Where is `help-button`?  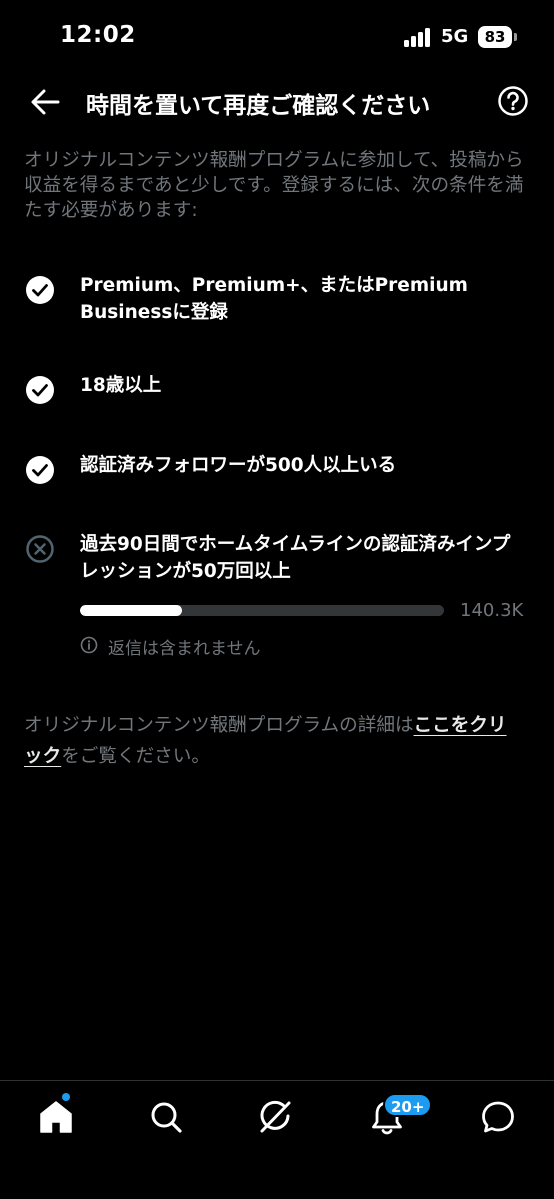 help-button is located at coordinates (513, 101).